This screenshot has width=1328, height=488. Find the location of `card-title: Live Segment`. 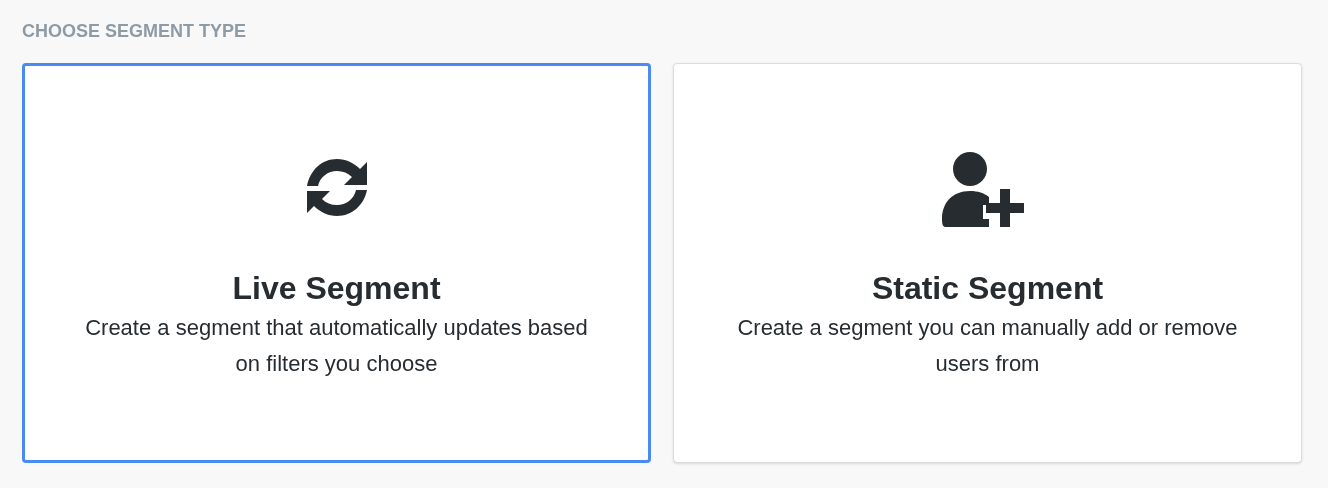

card-title: Live Segment is located at coordinates (336, 288).